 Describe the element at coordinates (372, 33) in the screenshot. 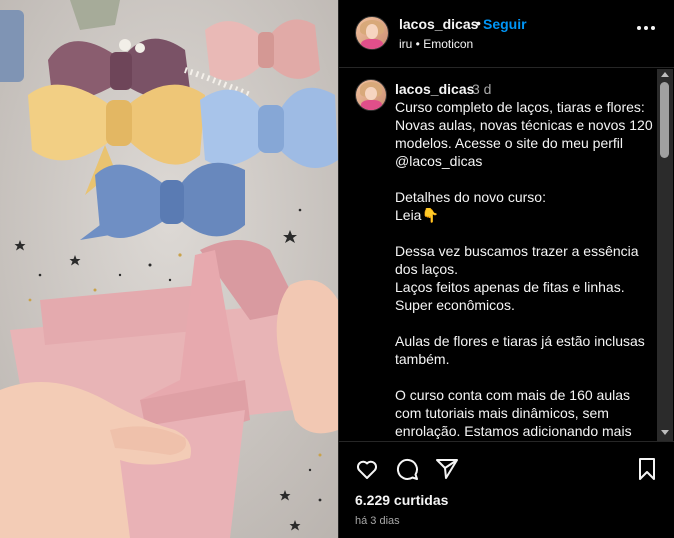

I see `author-avatar` at that location.